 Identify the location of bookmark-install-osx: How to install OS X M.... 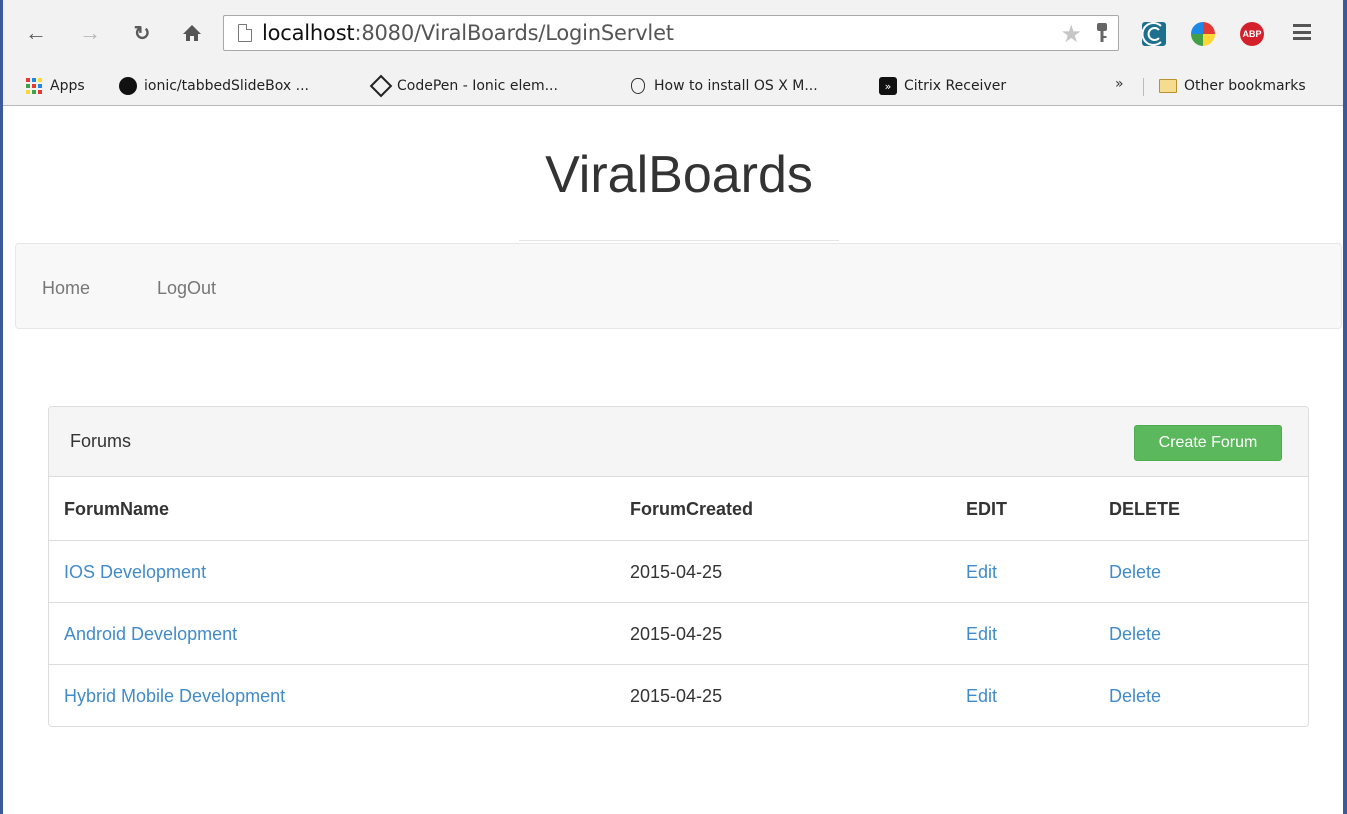
(723, 86).